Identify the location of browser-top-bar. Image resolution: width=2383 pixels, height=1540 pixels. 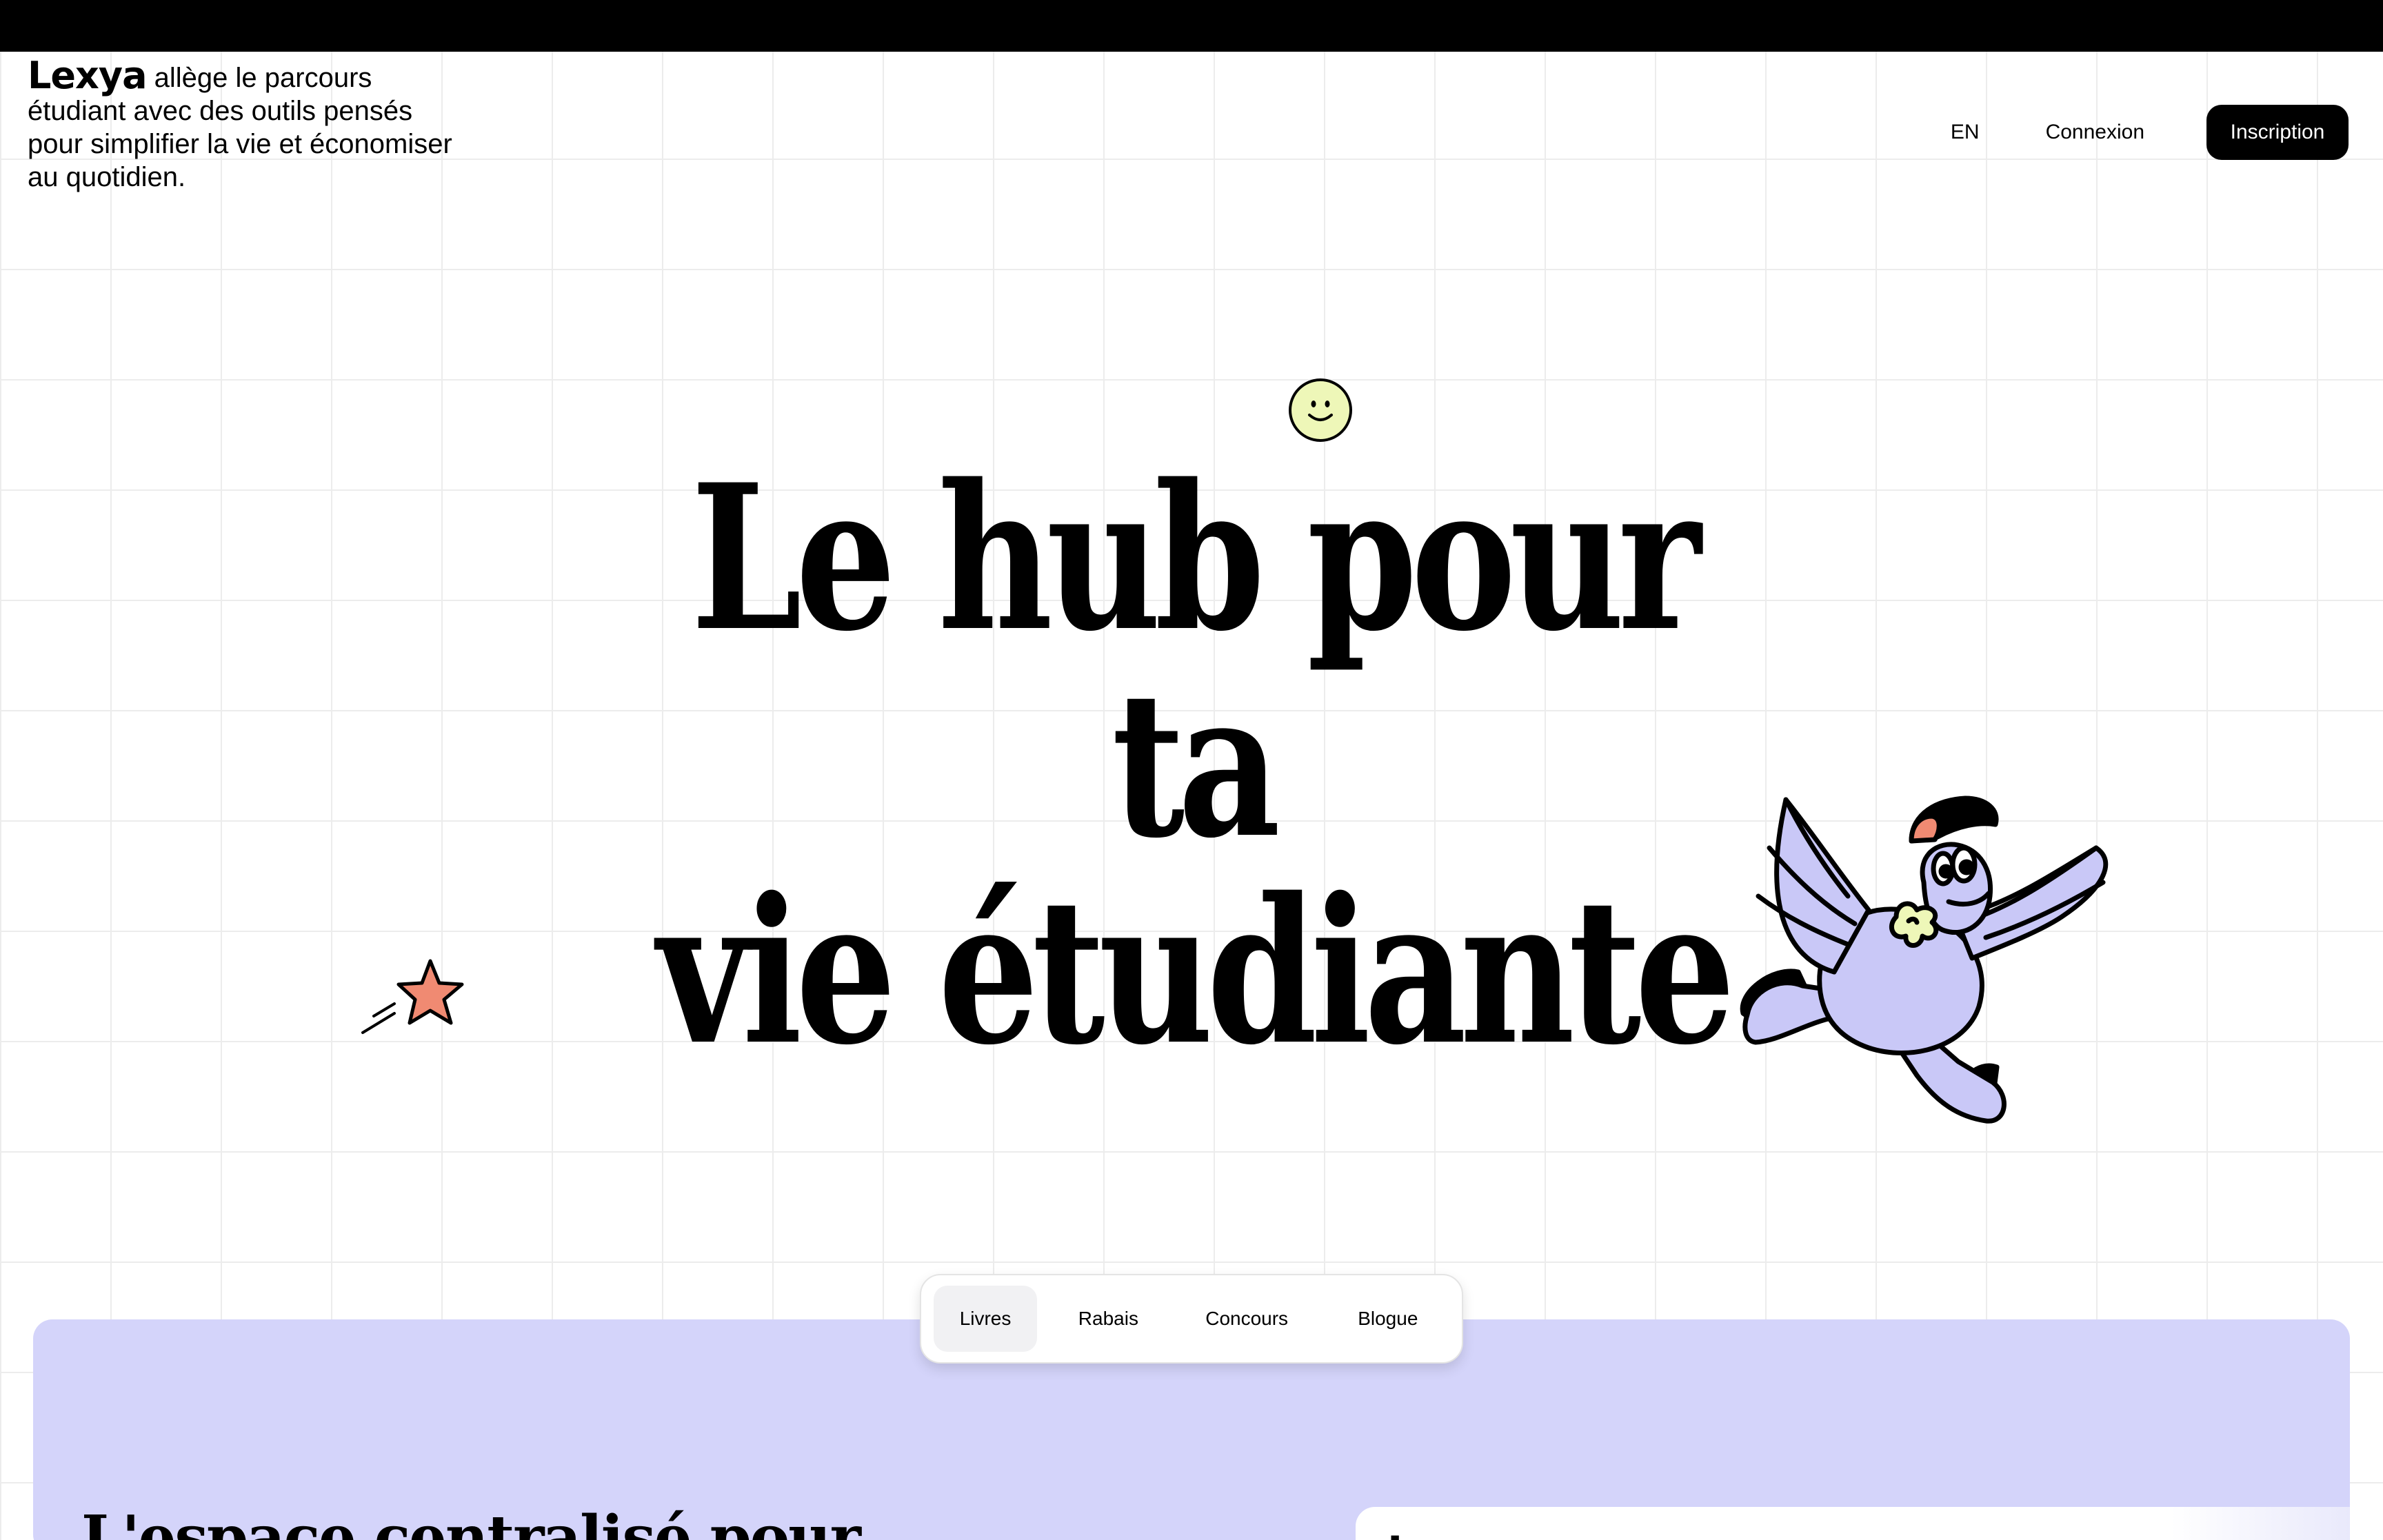
(1191, 26).